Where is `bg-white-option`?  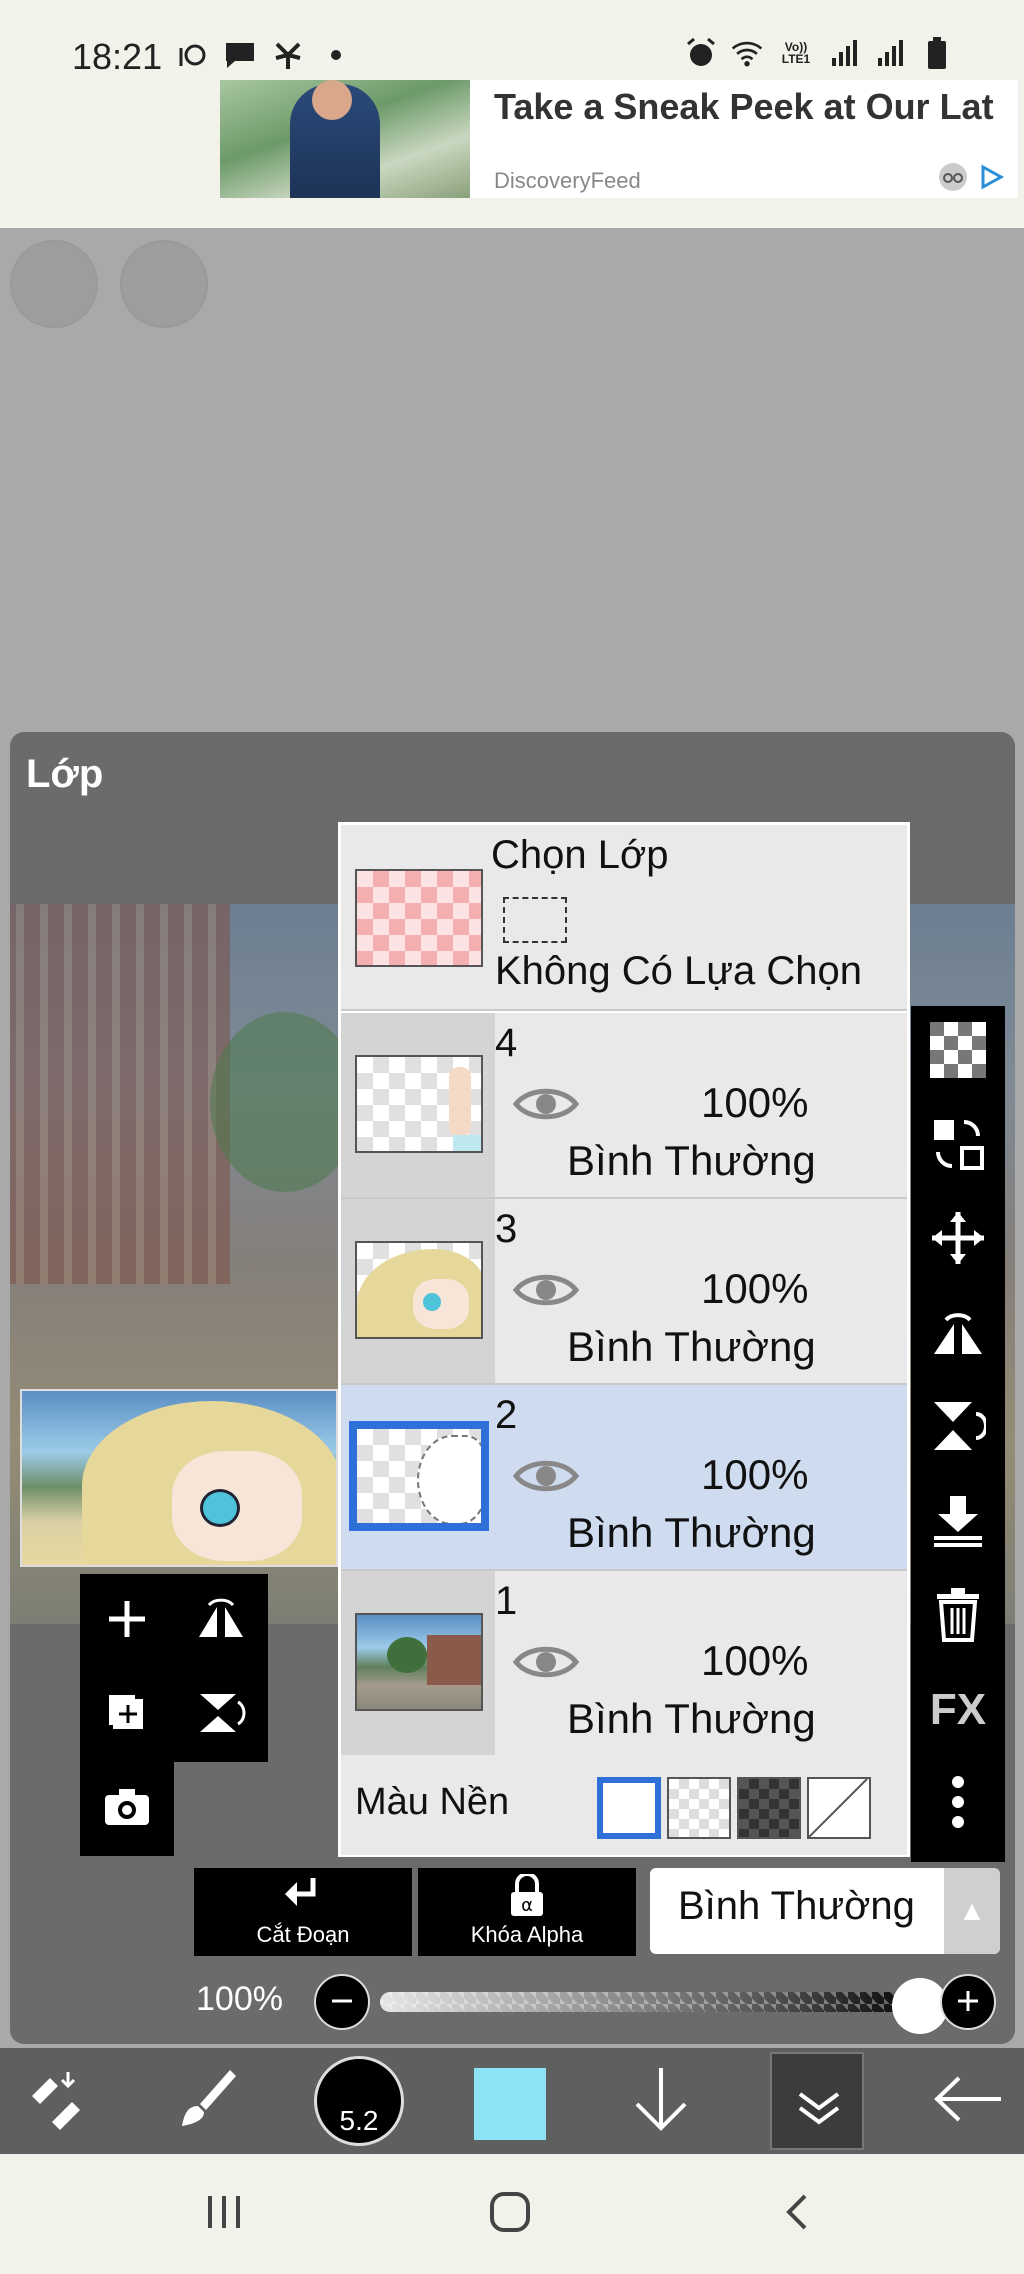 bg-white-option is located at coordinates (629, 1808).